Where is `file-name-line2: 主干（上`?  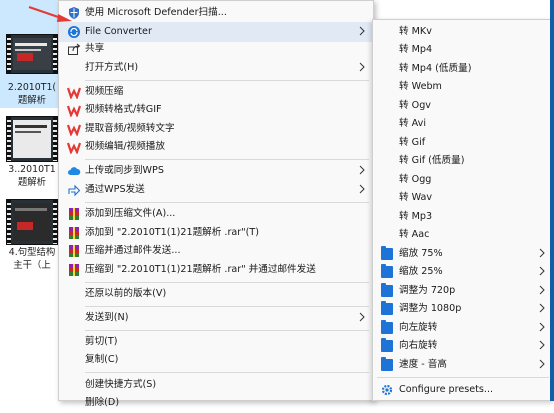
file-name-line2: 主干（上 is located at coordinates (32, 265).